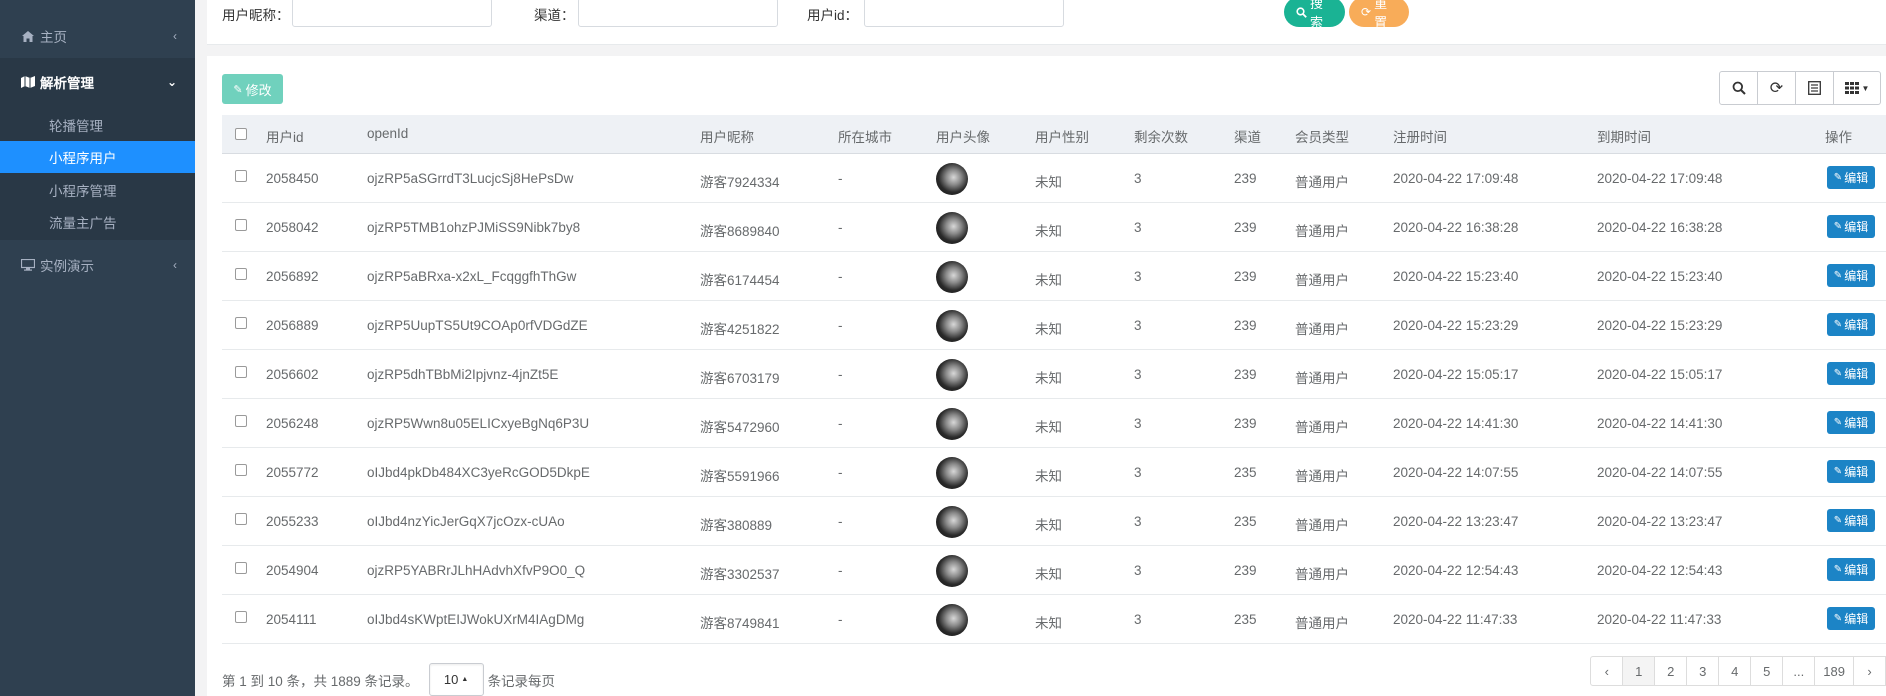 The width and height of the screenshot is (1886, 696). I want to click on cell-channel: 235, so click(1245, 521).